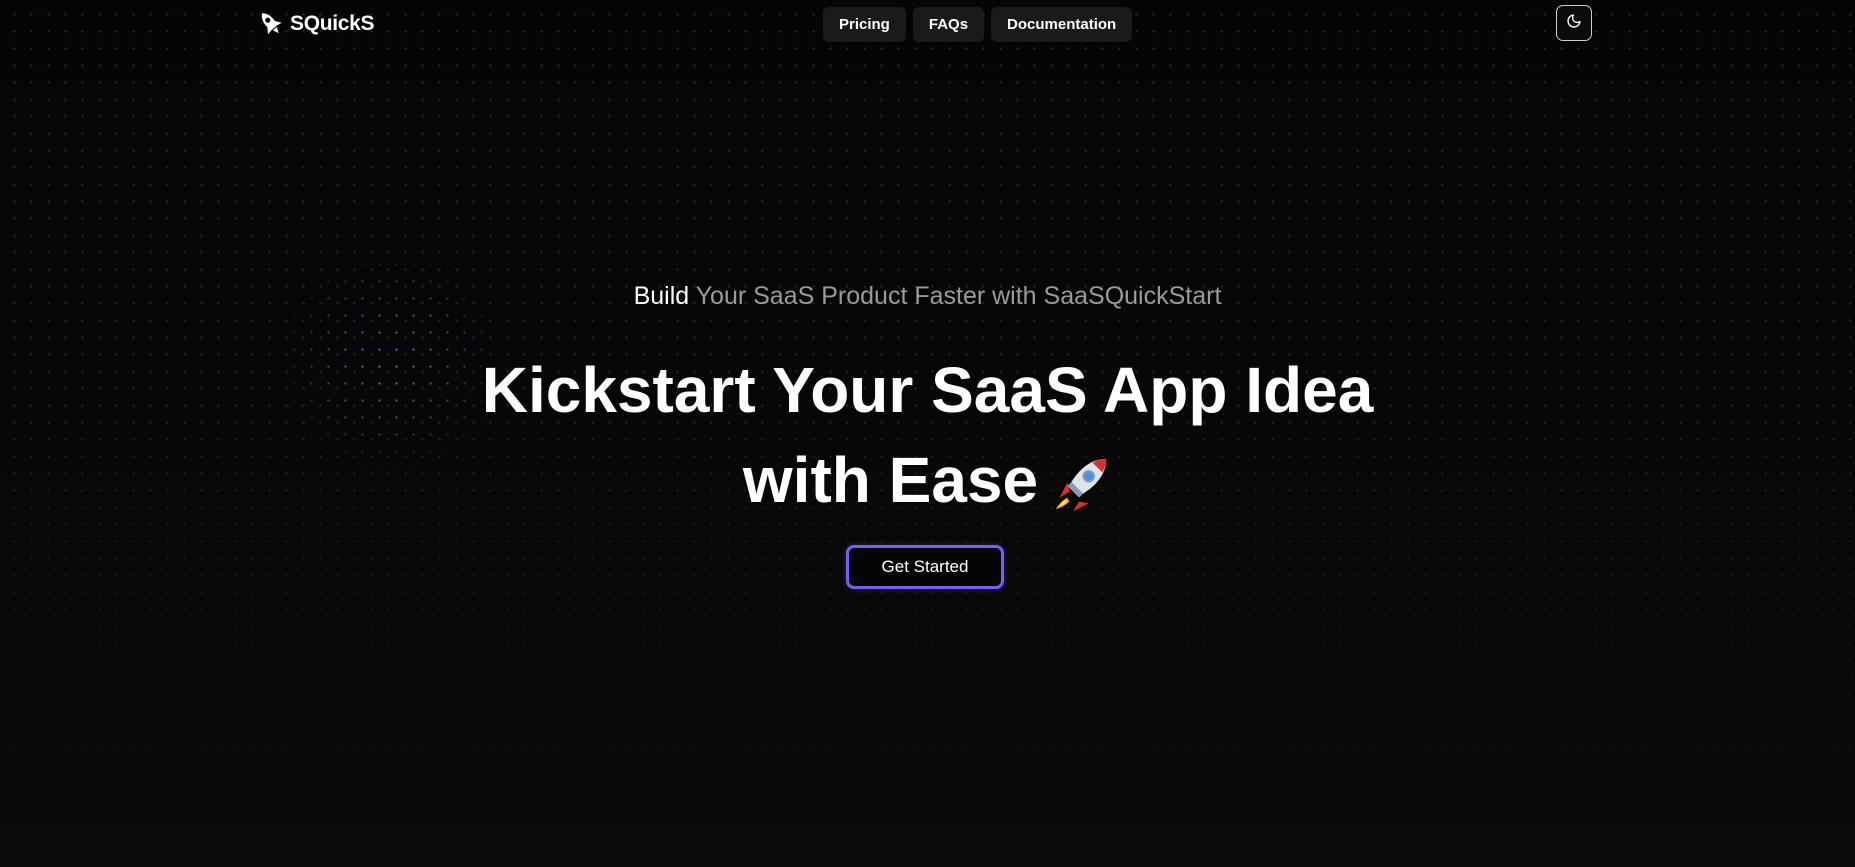 This screenshot has height=867, width=1855. Describe the element at coordinates (890, 480) in the screenshot. I see `headline-line-2: with Ease` at that location.